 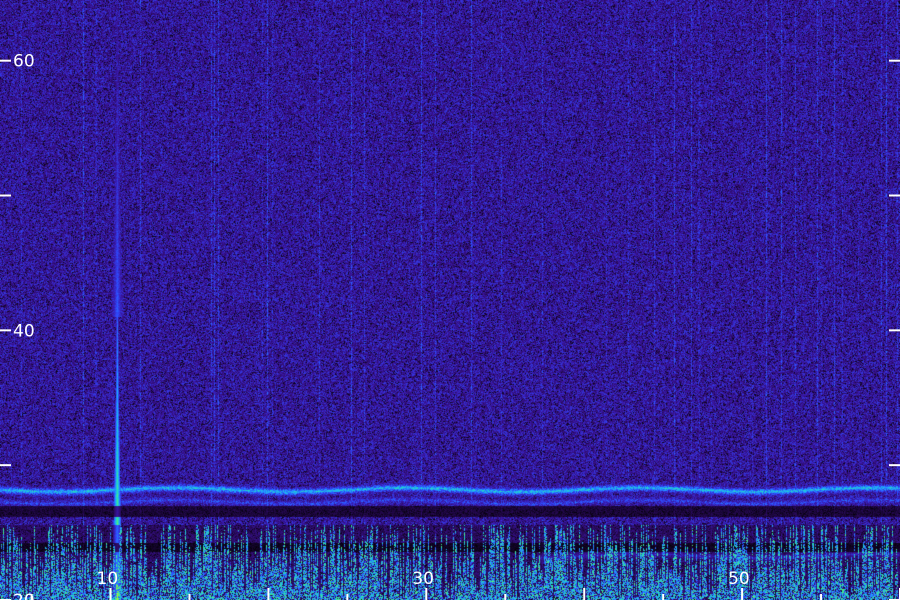 What do you see at coordinates (108, 579) in the screenshot?
I see `x-tick-label: 10` at bounding box center [108, 579].